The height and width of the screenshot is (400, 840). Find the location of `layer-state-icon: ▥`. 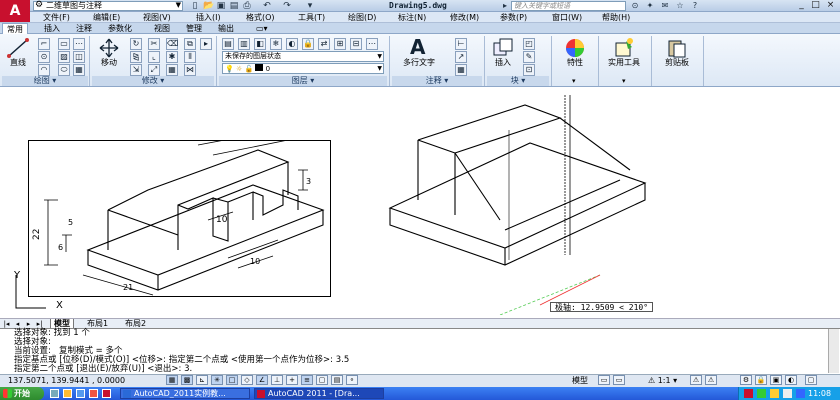

layer-state-icon: ▥ is located at coordinates (244, 44).